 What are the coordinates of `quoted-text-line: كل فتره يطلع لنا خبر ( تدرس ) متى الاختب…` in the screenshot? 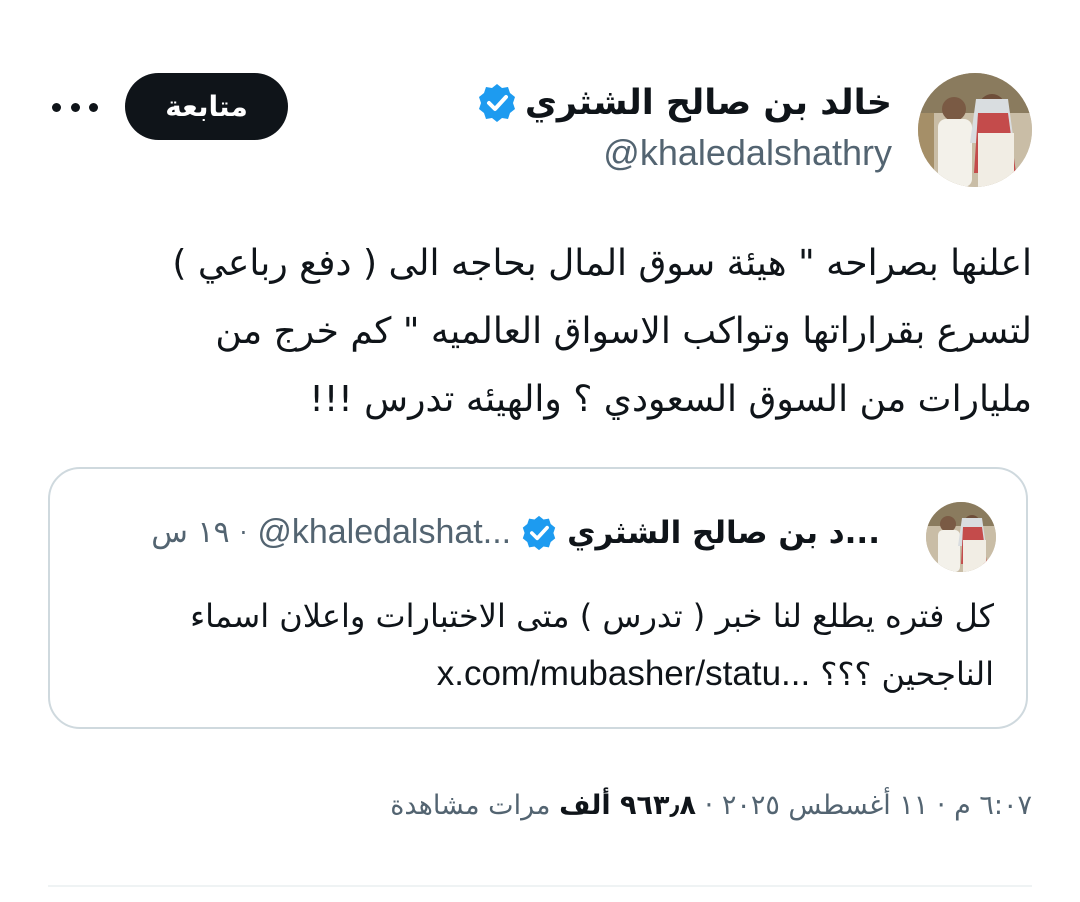 It's located at (592, 616).